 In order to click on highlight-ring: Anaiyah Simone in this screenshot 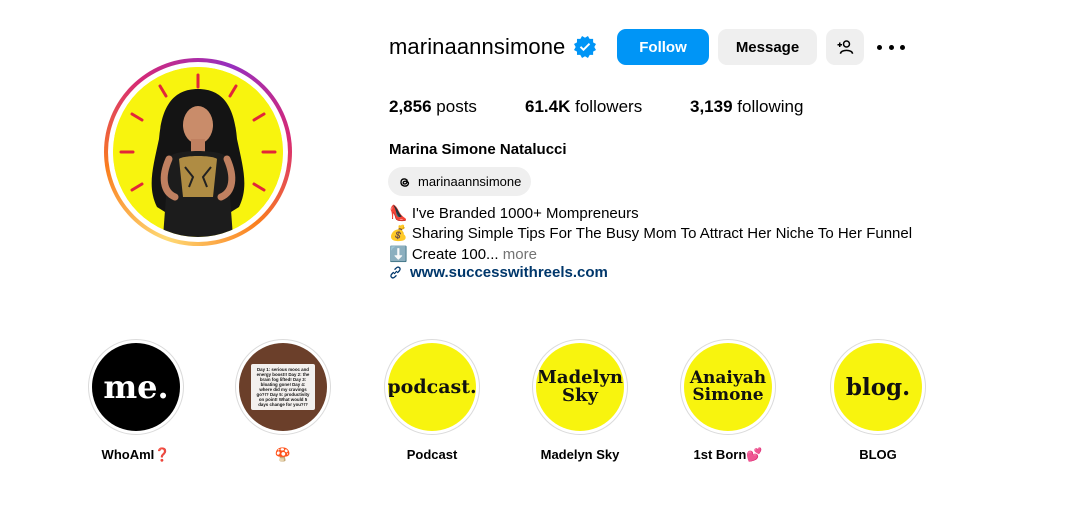, I will do `click(728, 387)`.